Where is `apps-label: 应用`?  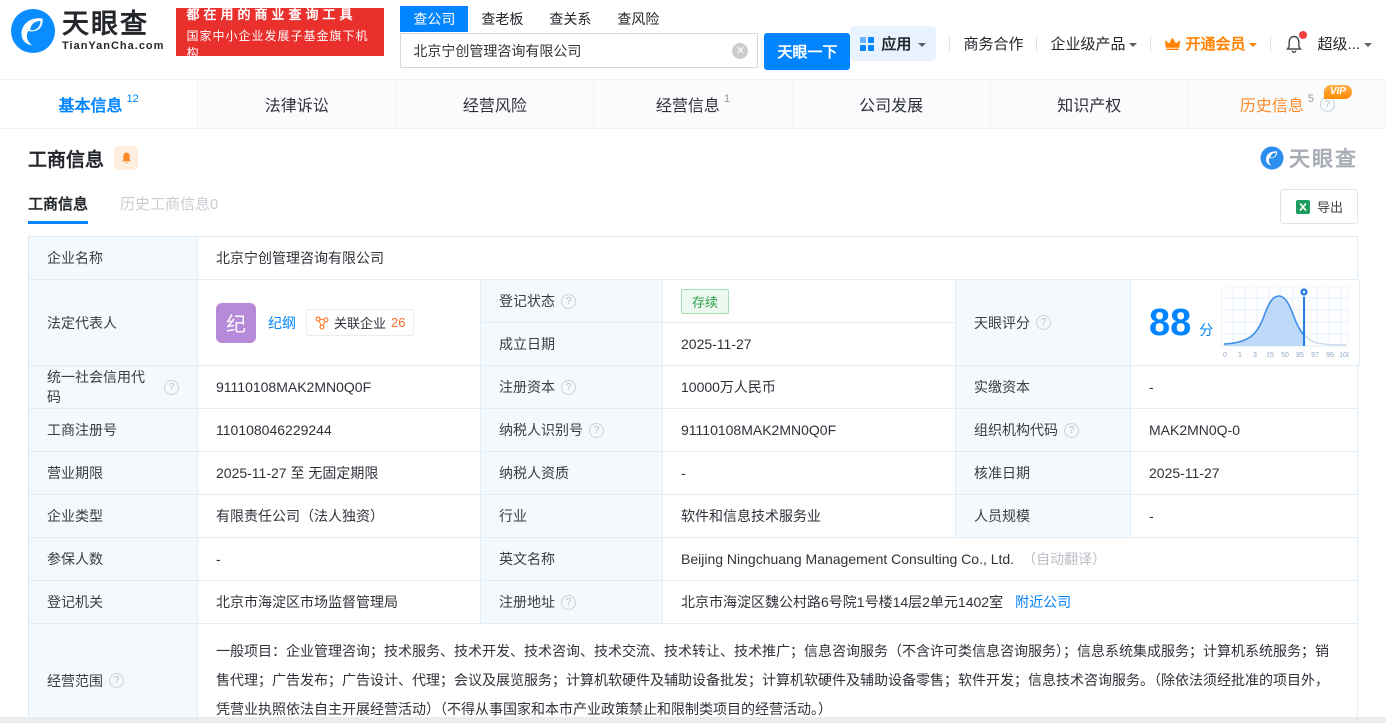
apps-label: 应用 is located at coordinates (896, 44).